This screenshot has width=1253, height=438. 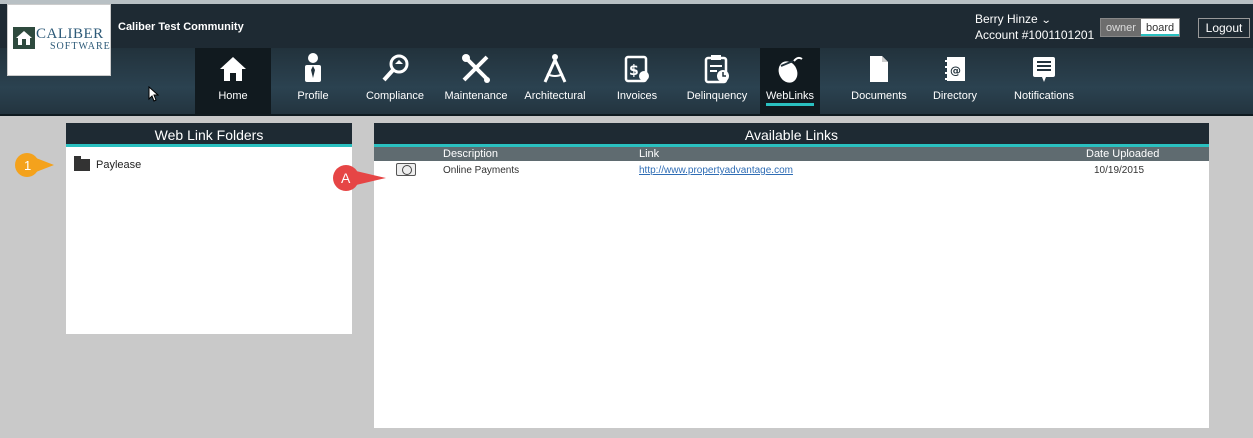 I want to click on home-icon, so click(x=233, y=69).